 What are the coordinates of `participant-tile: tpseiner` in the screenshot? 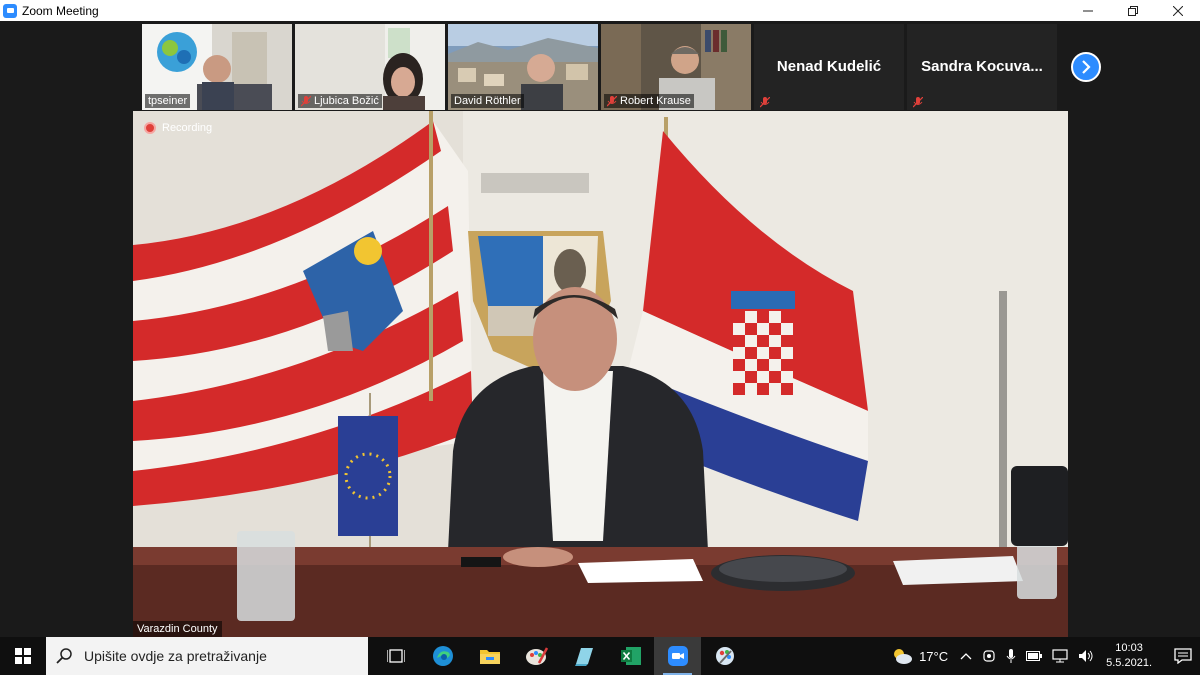 It's located at (217, 67).